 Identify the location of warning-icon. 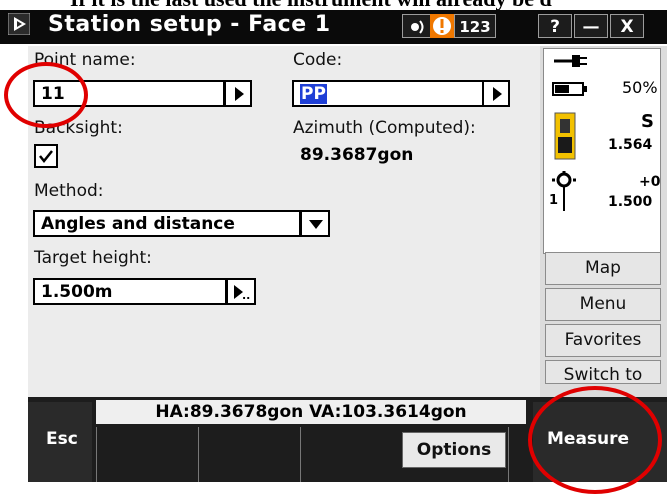
(442, 26).